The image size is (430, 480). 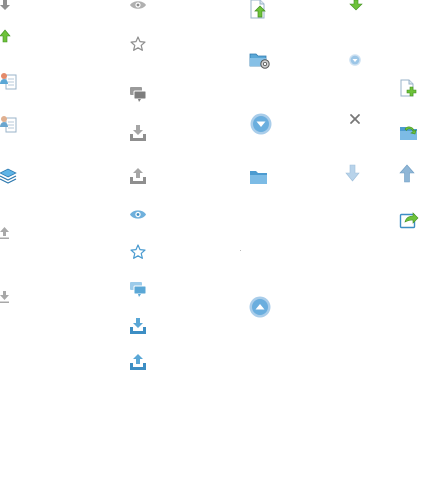 What do you see at coordinates (4, 233) in the screenshot?
I see `arrow-up-small-gray-icon` at bounding box center [4, 233].